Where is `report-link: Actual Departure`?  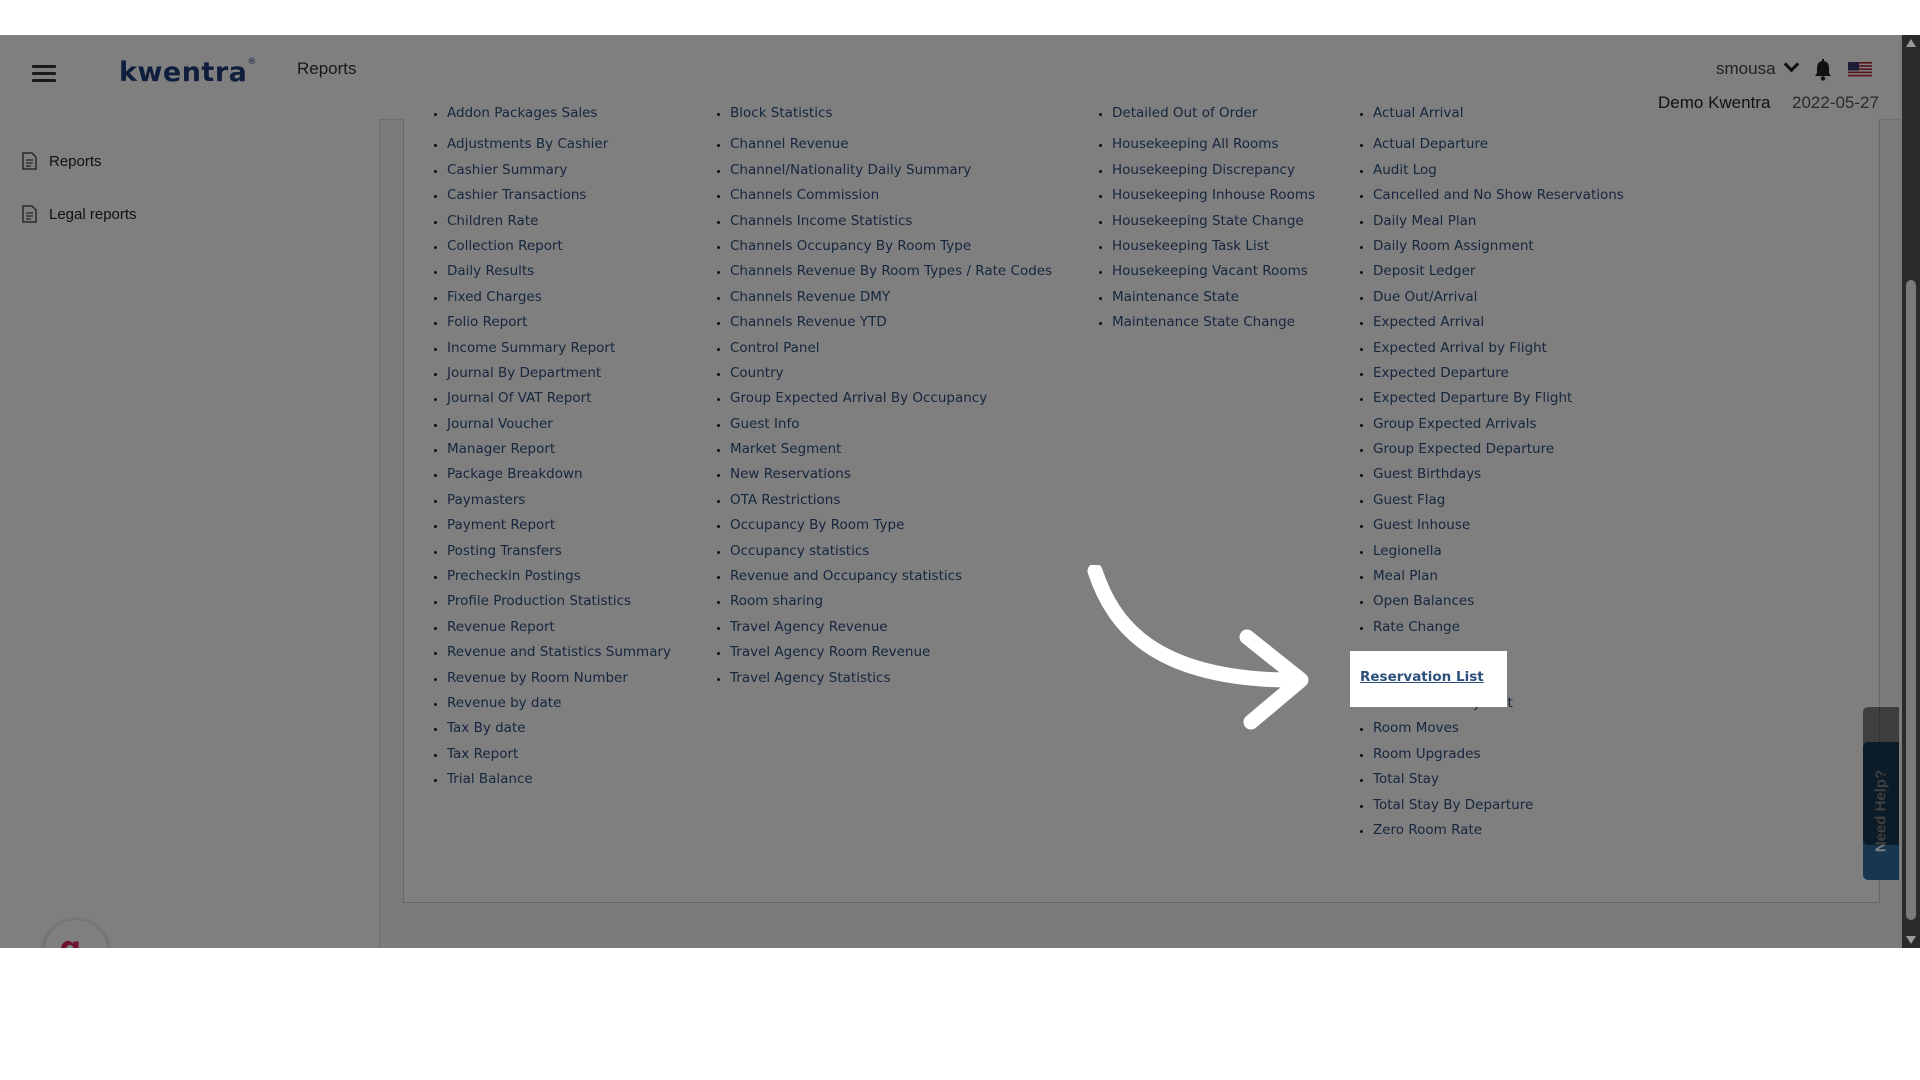 report-link: Actual Departure is located at coordinates (1498, 144).